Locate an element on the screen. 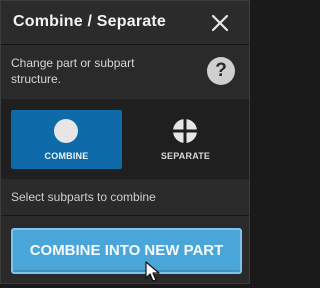 This screenshot has height=288, width=320. split-circle-icon is located at coordinates (185, 131).